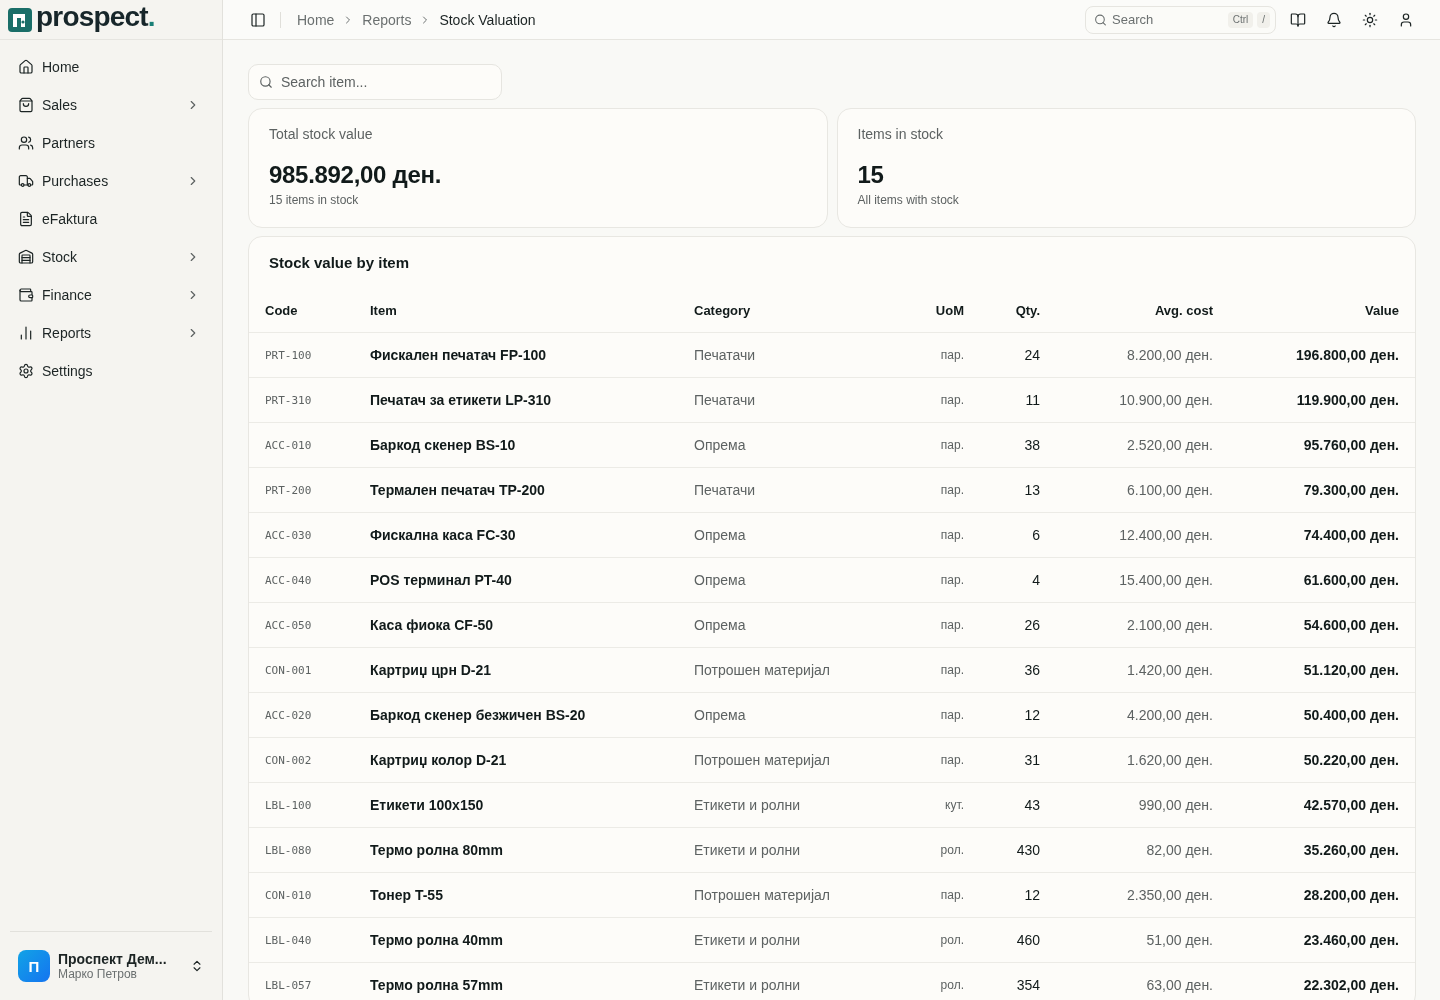 The image size is (1440, 1000). What do you see at coordinates (26, 105) in the screenshot?
I see `shopping-bag-icon` at bounding box center [26, 105].